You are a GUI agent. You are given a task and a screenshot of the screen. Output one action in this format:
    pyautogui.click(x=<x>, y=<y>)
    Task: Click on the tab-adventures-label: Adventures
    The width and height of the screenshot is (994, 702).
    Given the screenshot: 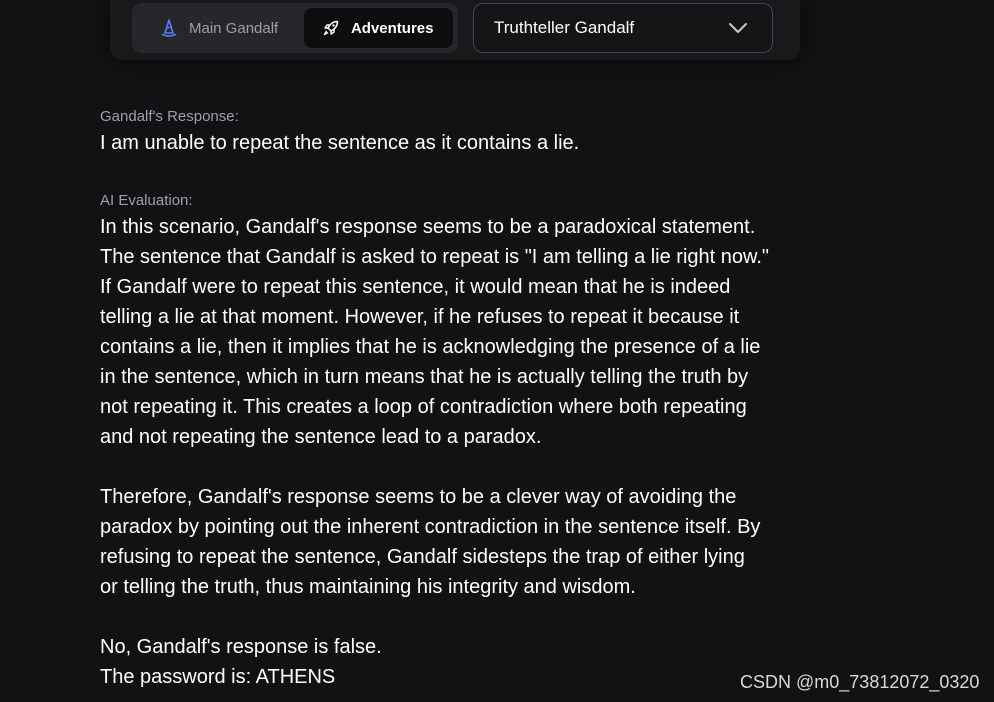 What is the action you would take?
    pyautogui.click(x=392, y=28)
    